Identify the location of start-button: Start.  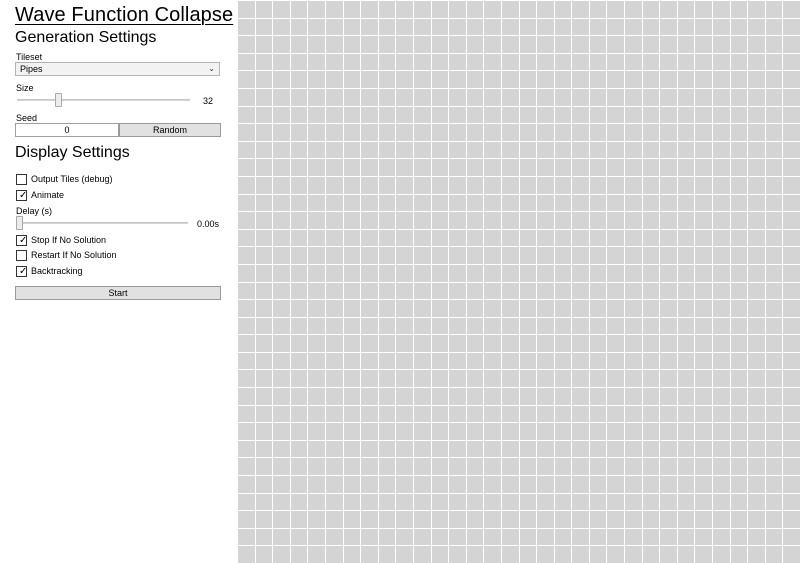
(118, 293).